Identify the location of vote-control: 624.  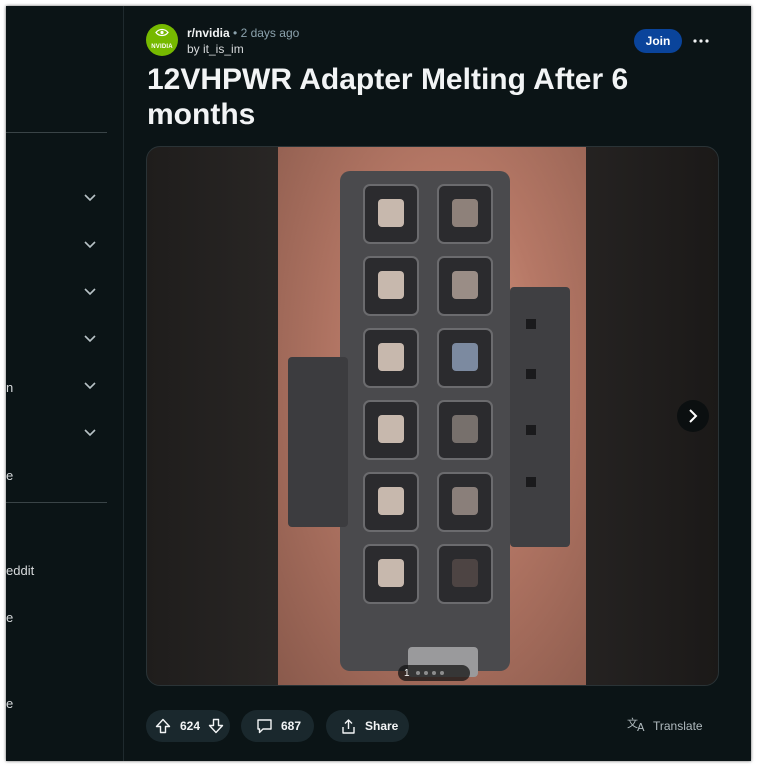
(188, 726).